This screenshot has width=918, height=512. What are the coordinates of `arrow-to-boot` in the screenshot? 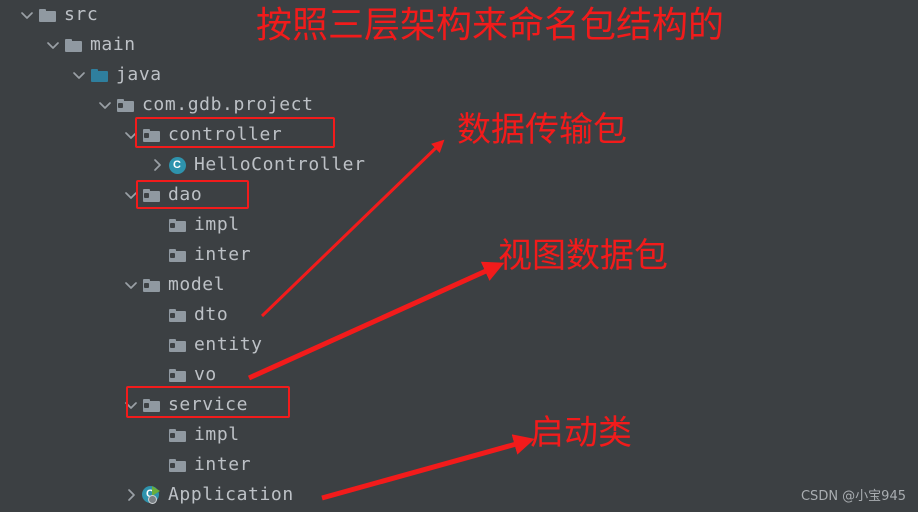 It's located at (428, 467).